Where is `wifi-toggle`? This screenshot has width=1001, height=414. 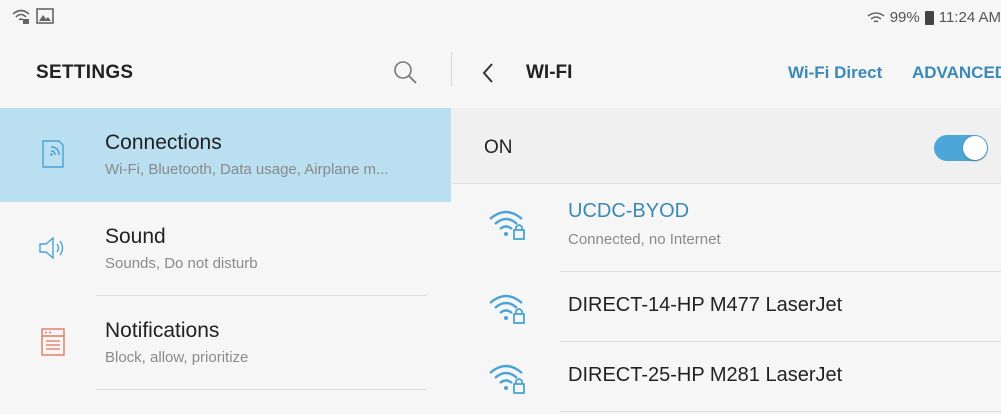 wifi-toggle is located at coordinates (961, 148).